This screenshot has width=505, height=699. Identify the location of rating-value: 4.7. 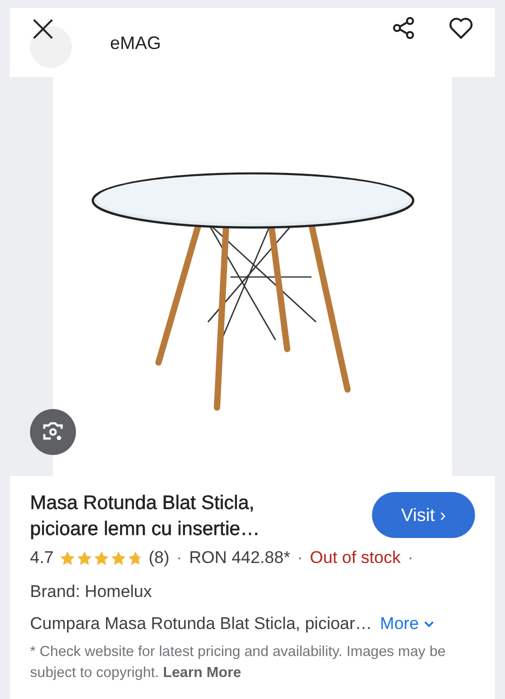
(42, 558).